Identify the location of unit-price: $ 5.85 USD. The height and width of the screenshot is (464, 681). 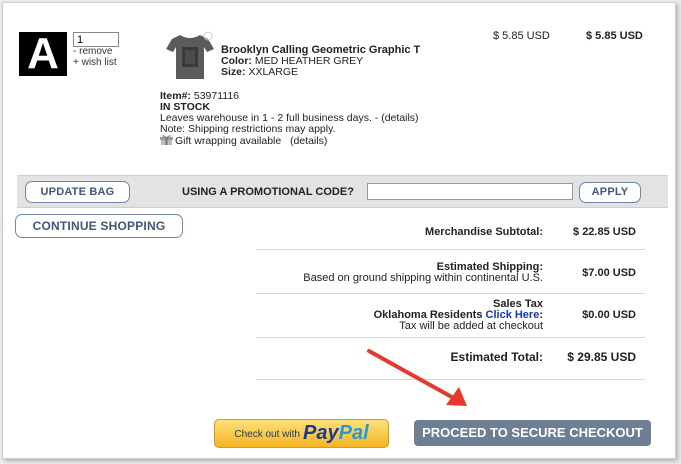
(521, 36).